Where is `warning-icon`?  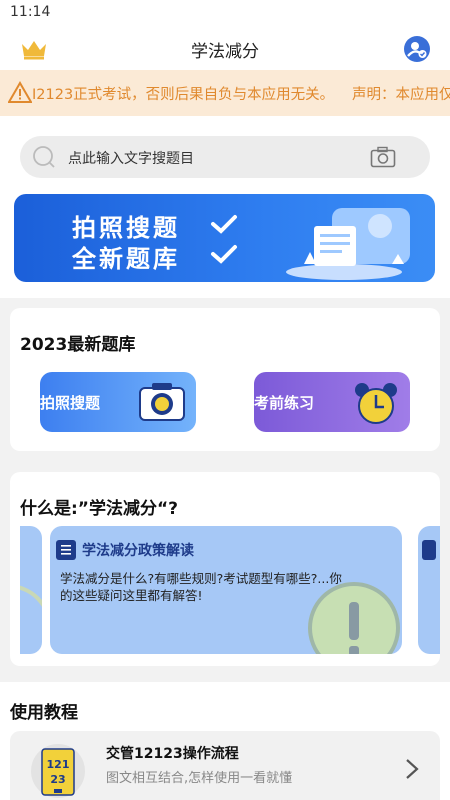 warning-icon is located at coordinates (20, 92).